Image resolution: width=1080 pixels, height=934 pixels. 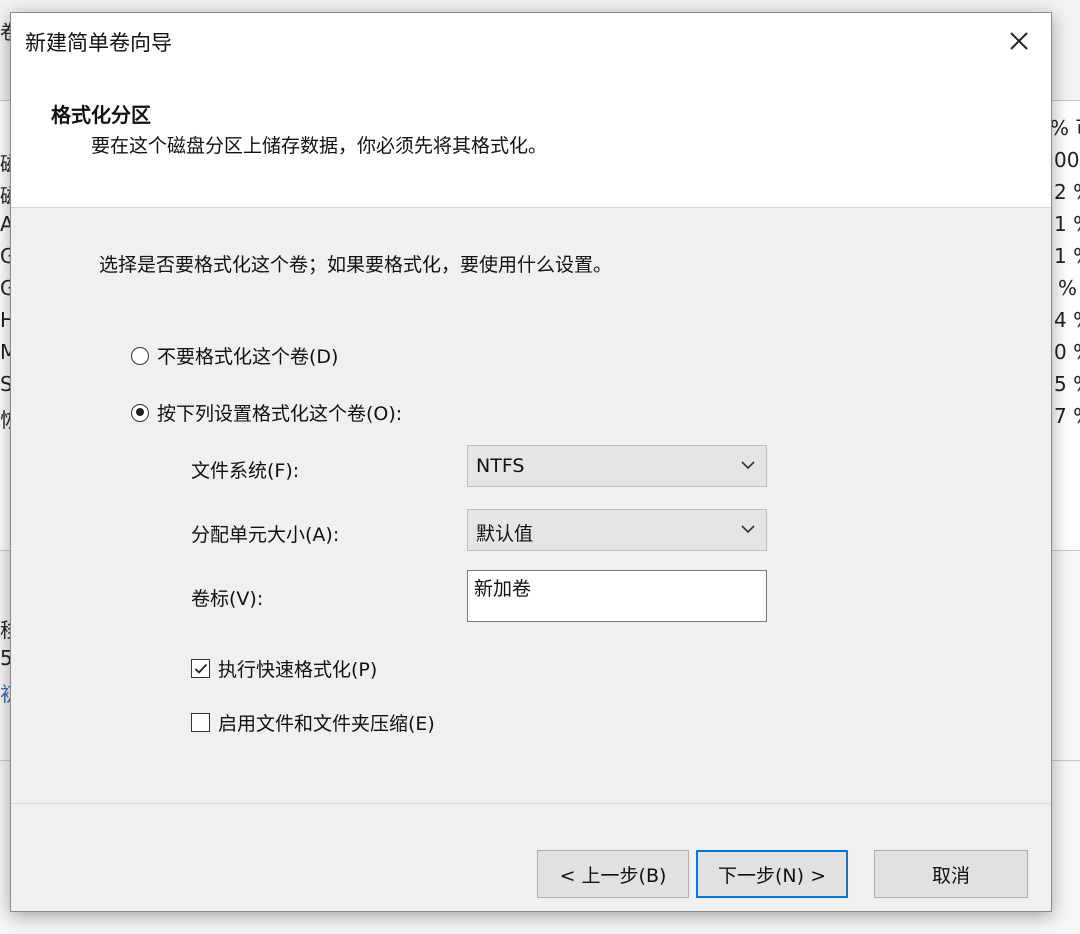 I want to click on compression-checkbox-row: 启用文件和文件夹压缩(E), so click(x=313, y=722).